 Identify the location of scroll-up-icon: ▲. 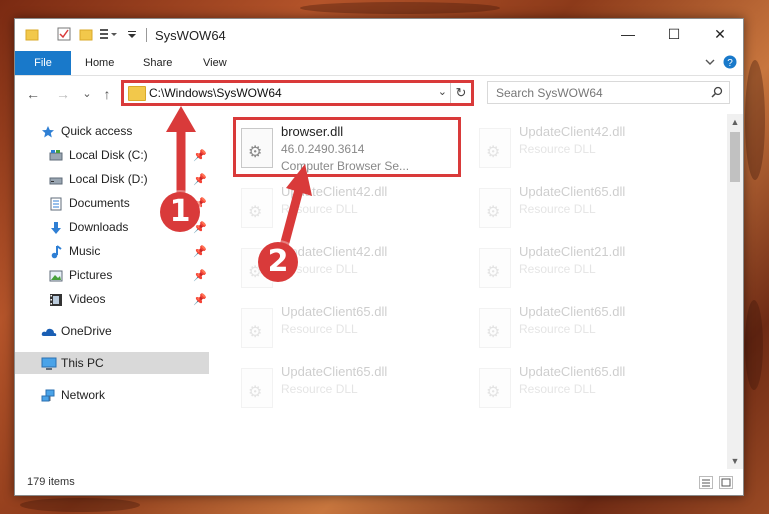
(735, 122).